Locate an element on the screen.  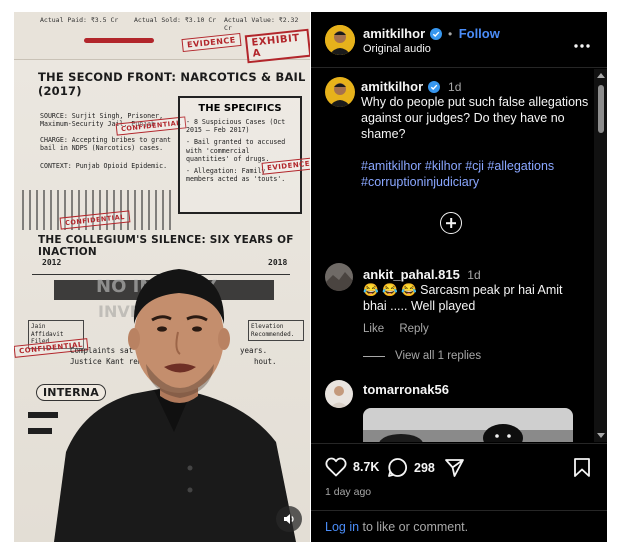
save-button is located at coordinates (582, 470).